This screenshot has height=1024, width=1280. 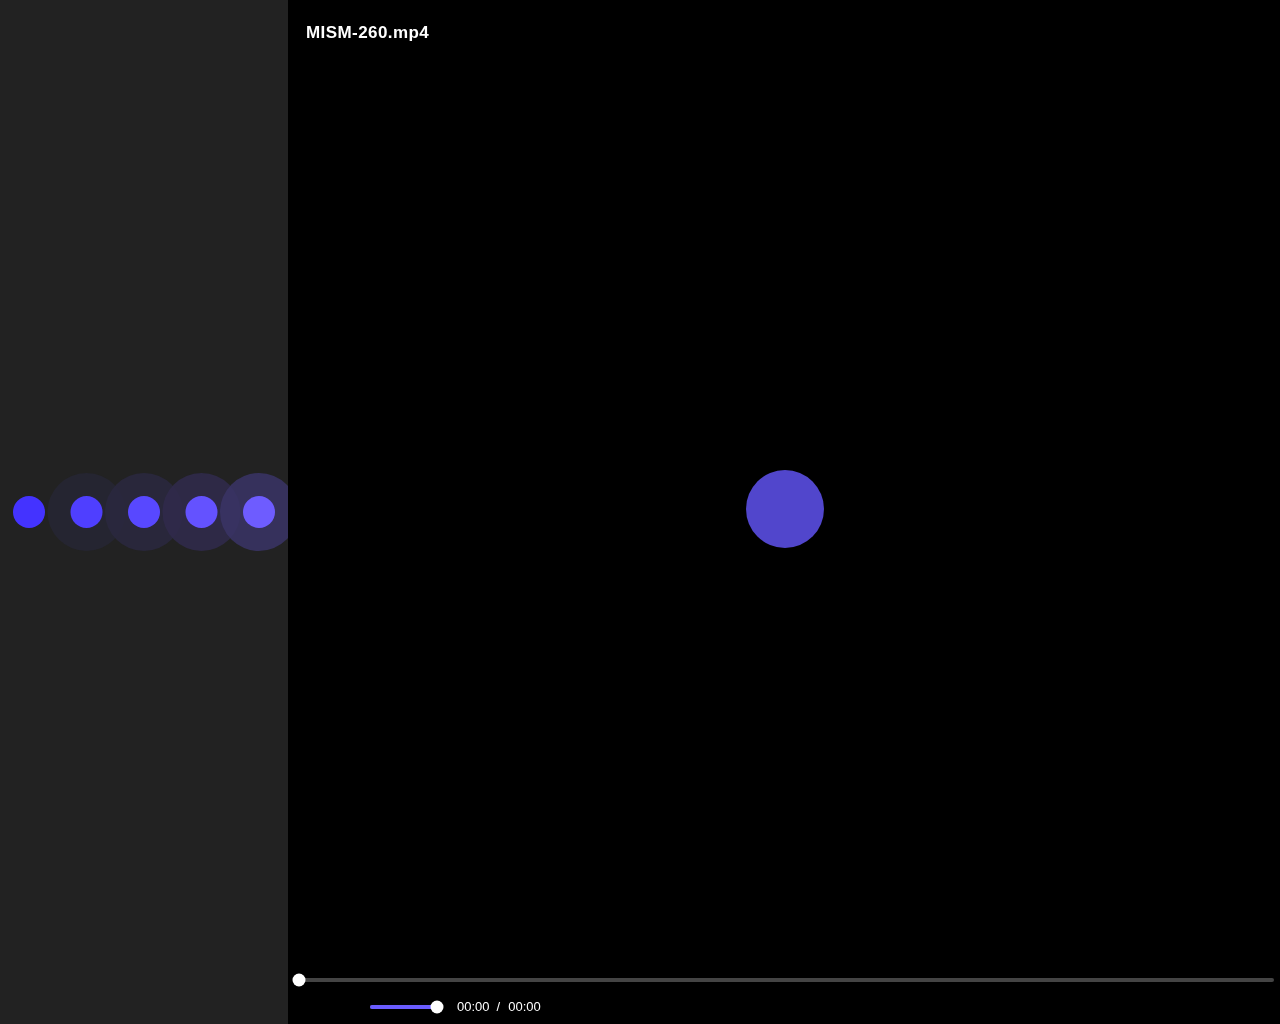 What do you see at coordinates (524, 1007) in the screenshot?
I see `duration-time: 00:00` at bounding box center [524, 1007].